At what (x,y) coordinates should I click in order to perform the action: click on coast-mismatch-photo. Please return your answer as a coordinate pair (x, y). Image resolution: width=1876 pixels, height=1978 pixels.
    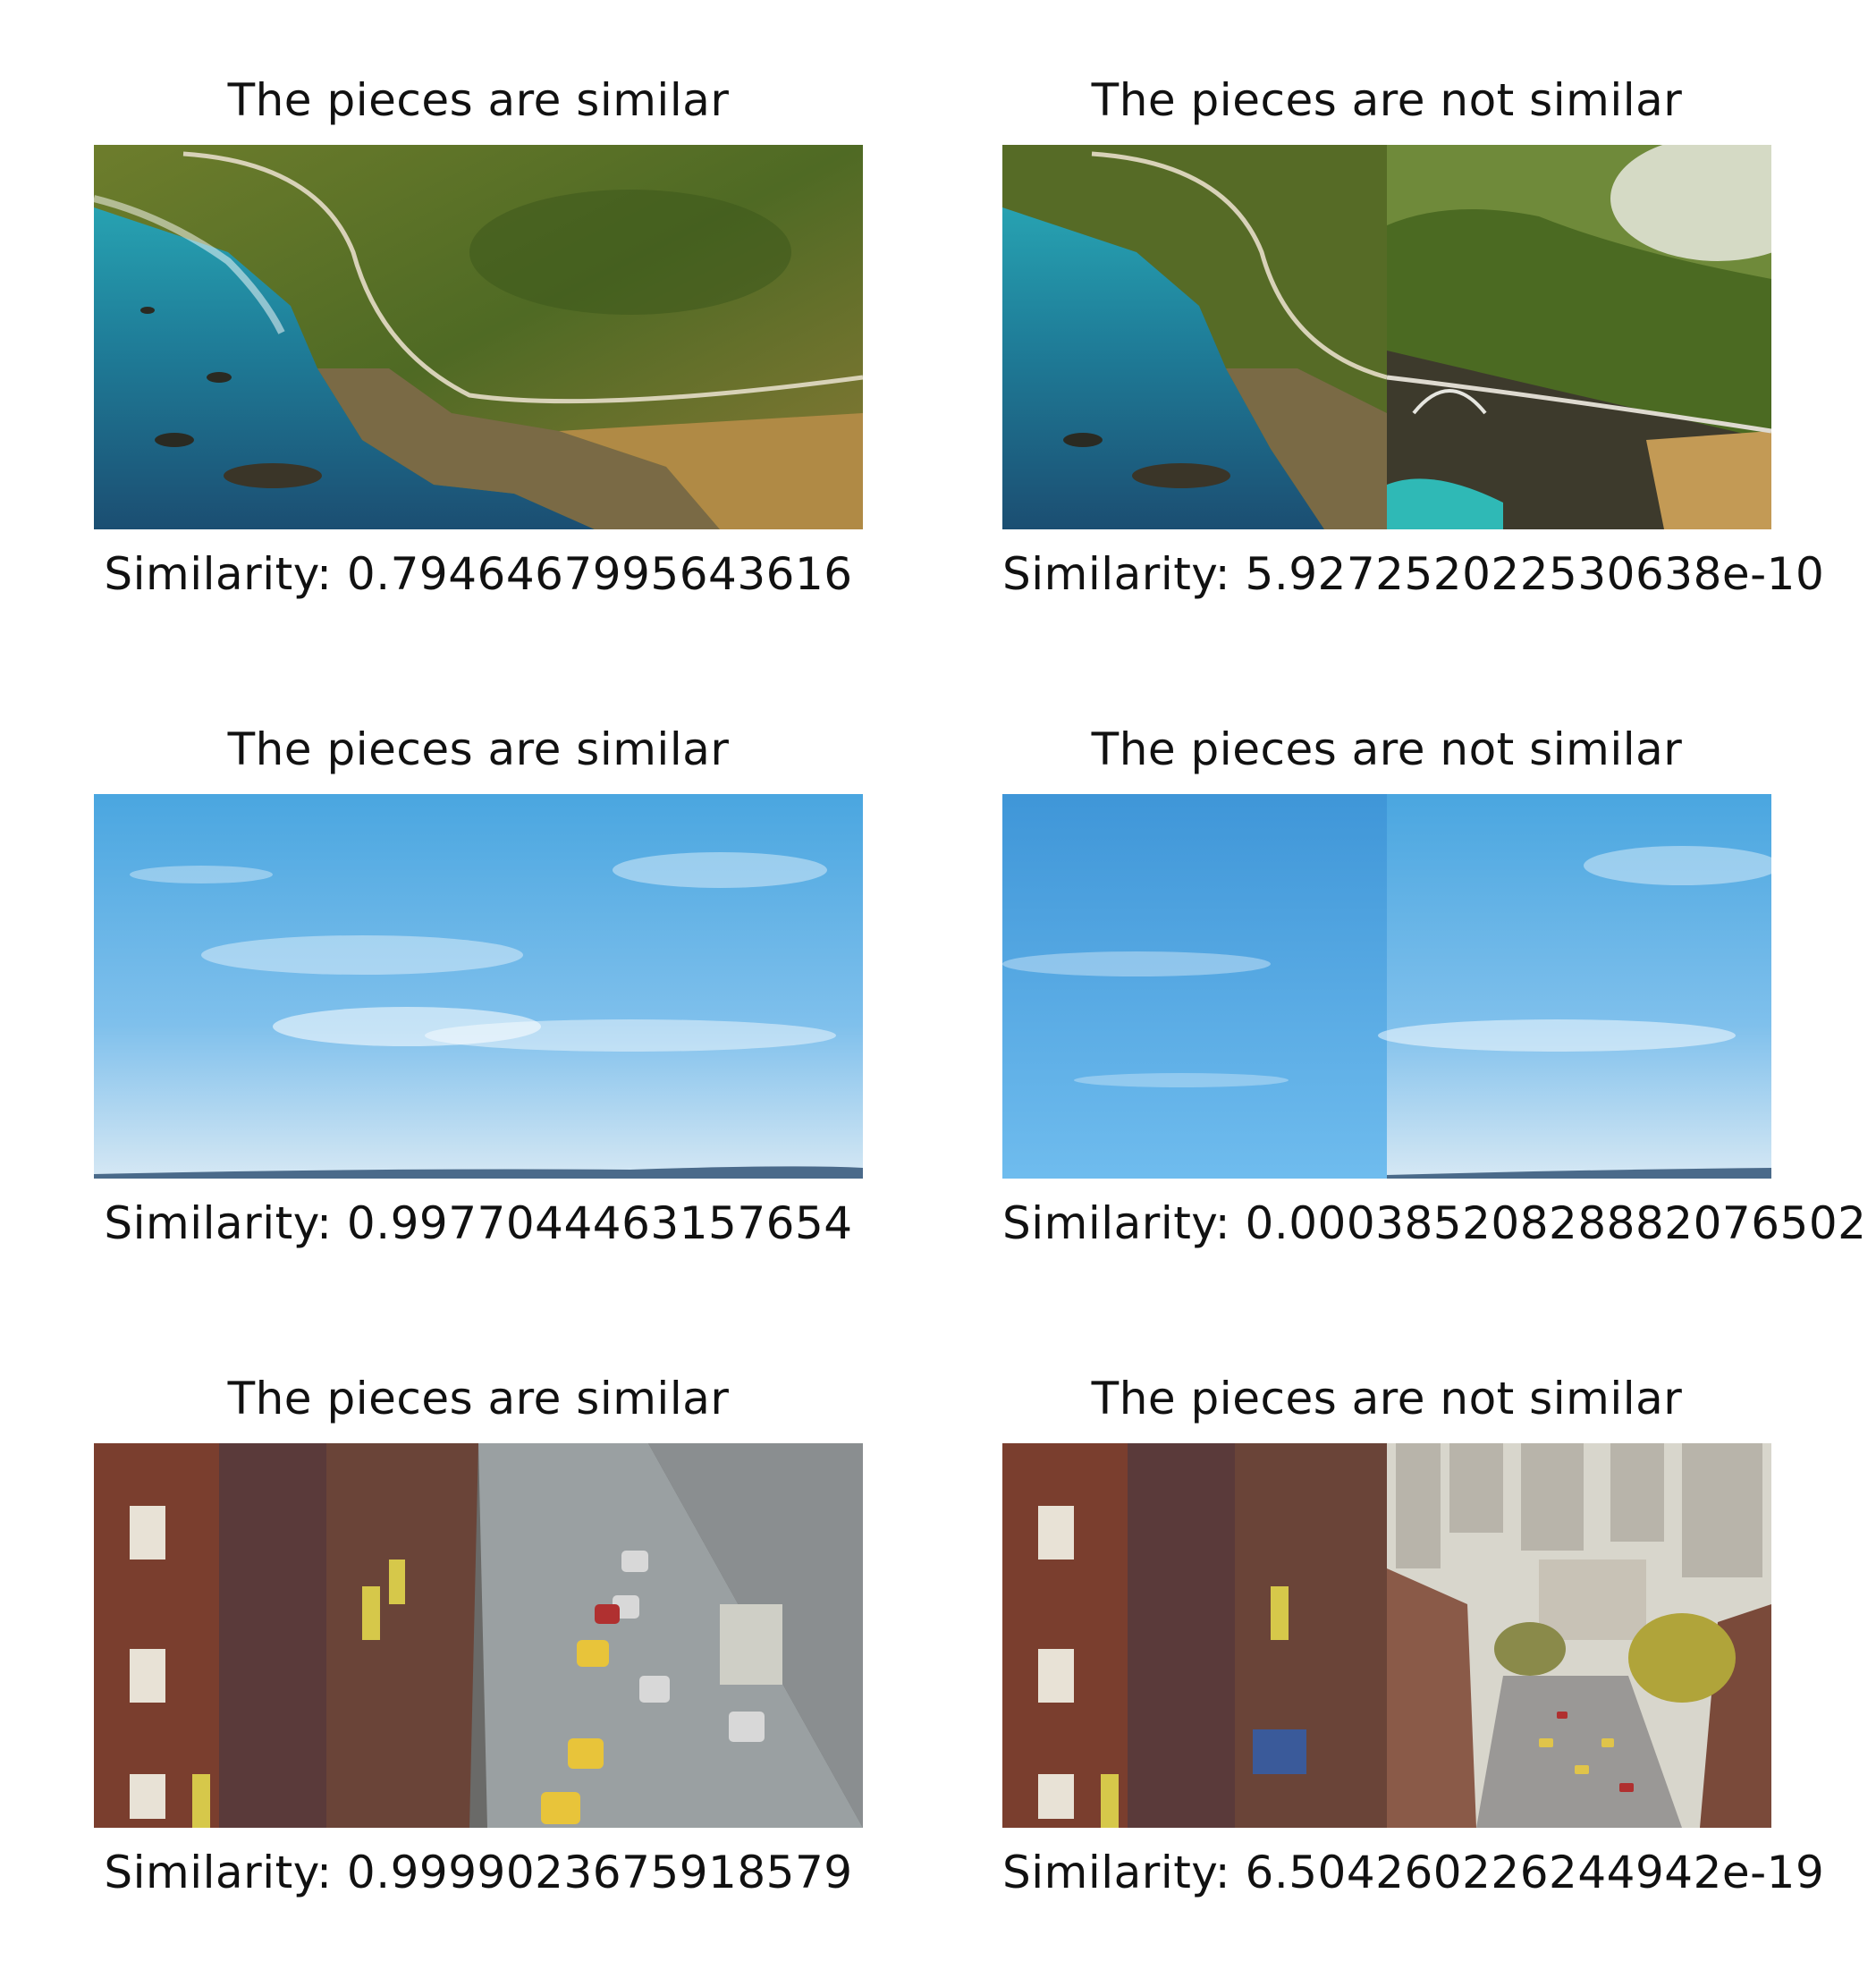
    Looking at the image, I should click on (1386, 337).